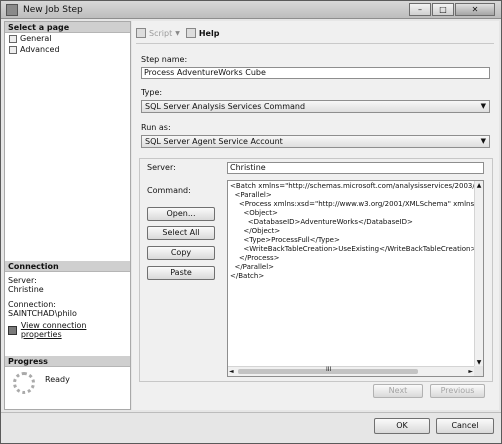  I want to click on sidebar-item-label: Advanced, so click(40, 49).